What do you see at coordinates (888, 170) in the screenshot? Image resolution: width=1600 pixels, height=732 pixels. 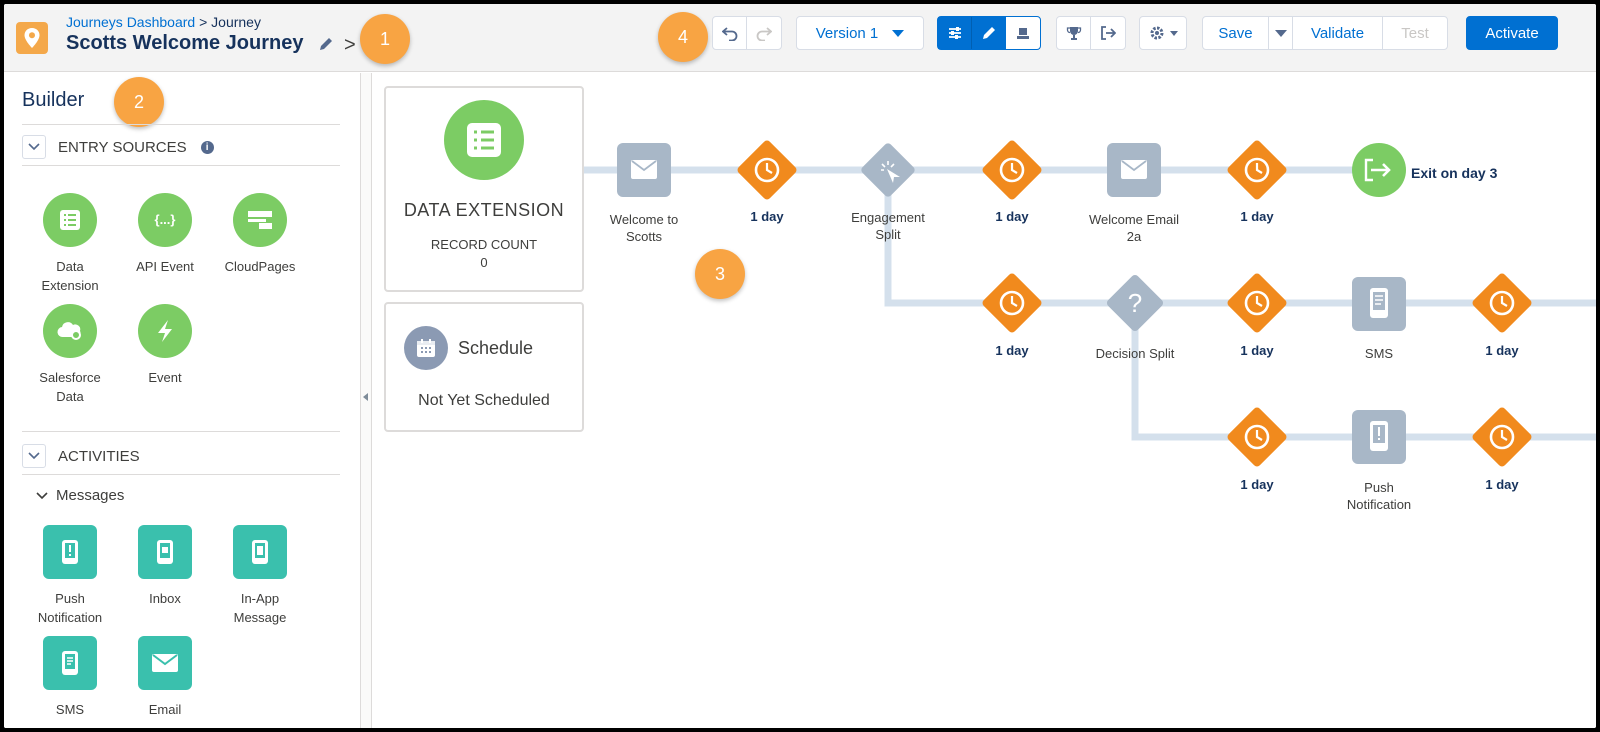 I see `engagement-split-activity` at bounding box center [888, 170].